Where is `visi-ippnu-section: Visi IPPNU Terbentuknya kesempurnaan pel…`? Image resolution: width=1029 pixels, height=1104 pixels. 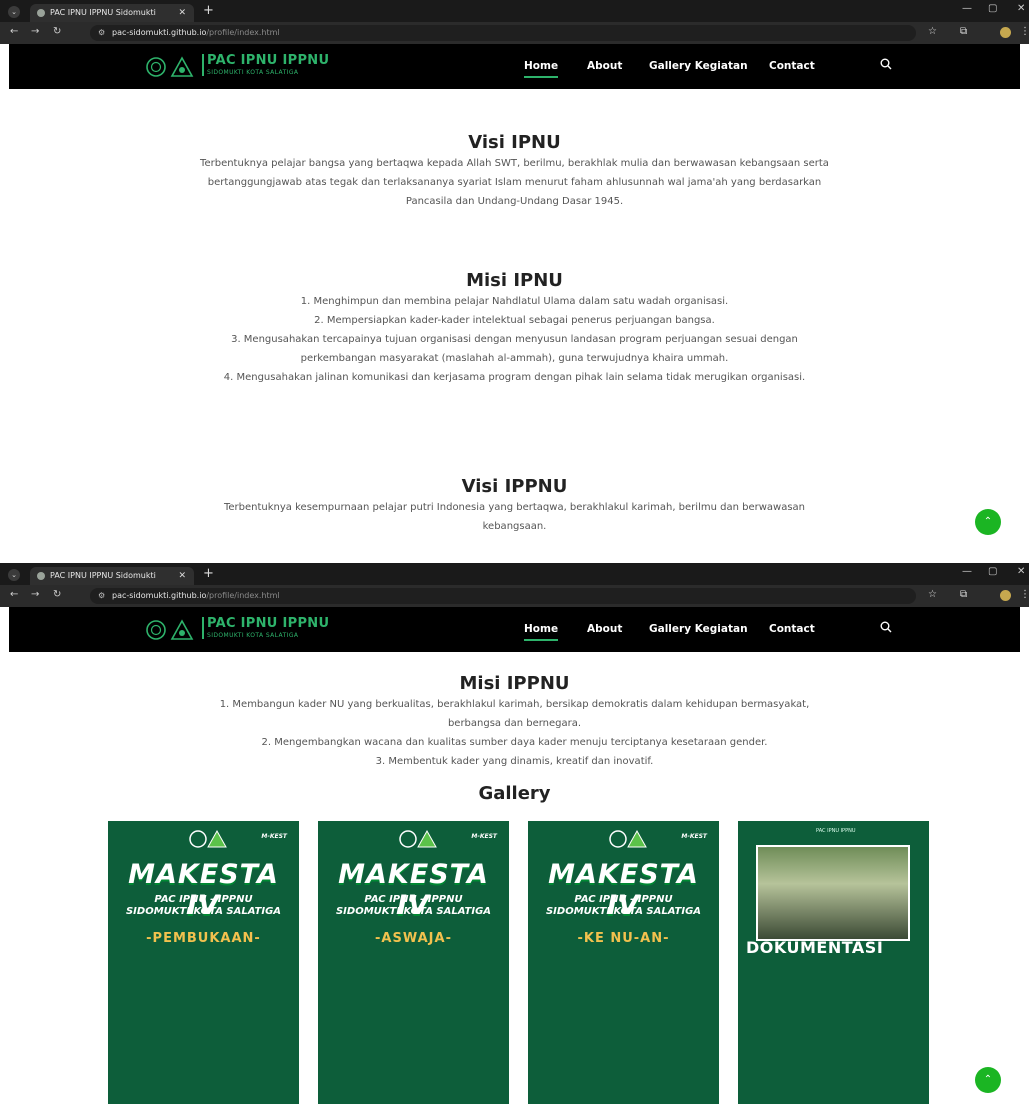
visi-ippnu-section: Visi IPPNU Terbentuknya kesempurnaan pel… is located at coordinates (514, 506).